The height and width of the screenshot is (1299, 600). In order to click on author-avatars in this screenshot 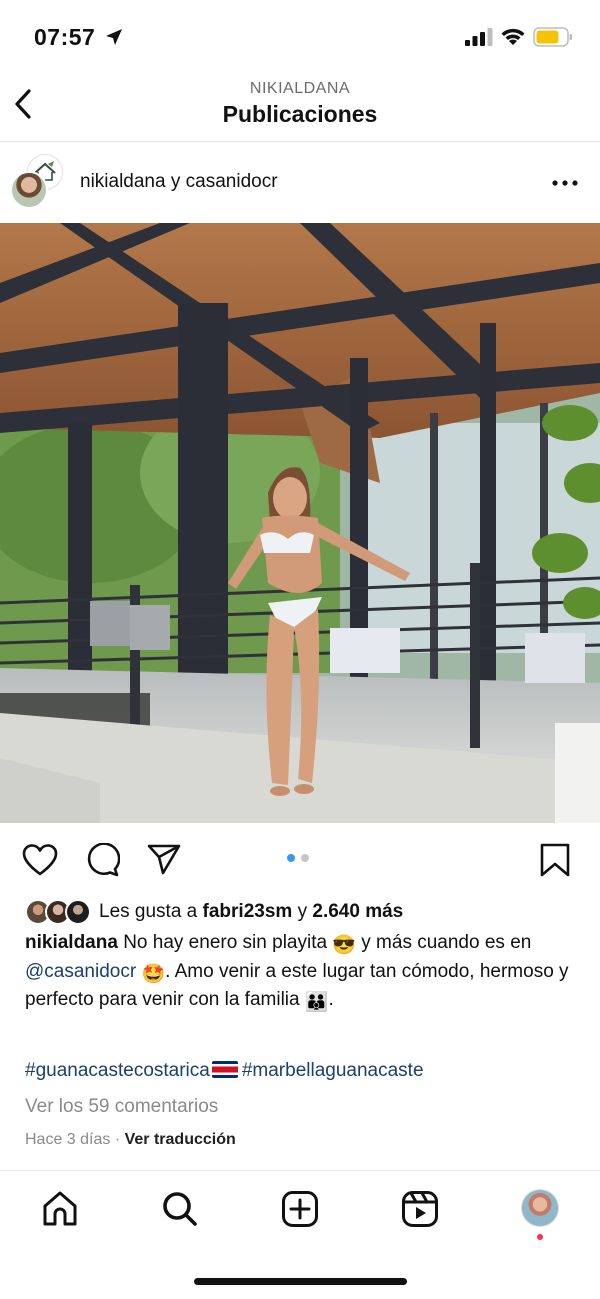, I will do `click(38, 183)`.